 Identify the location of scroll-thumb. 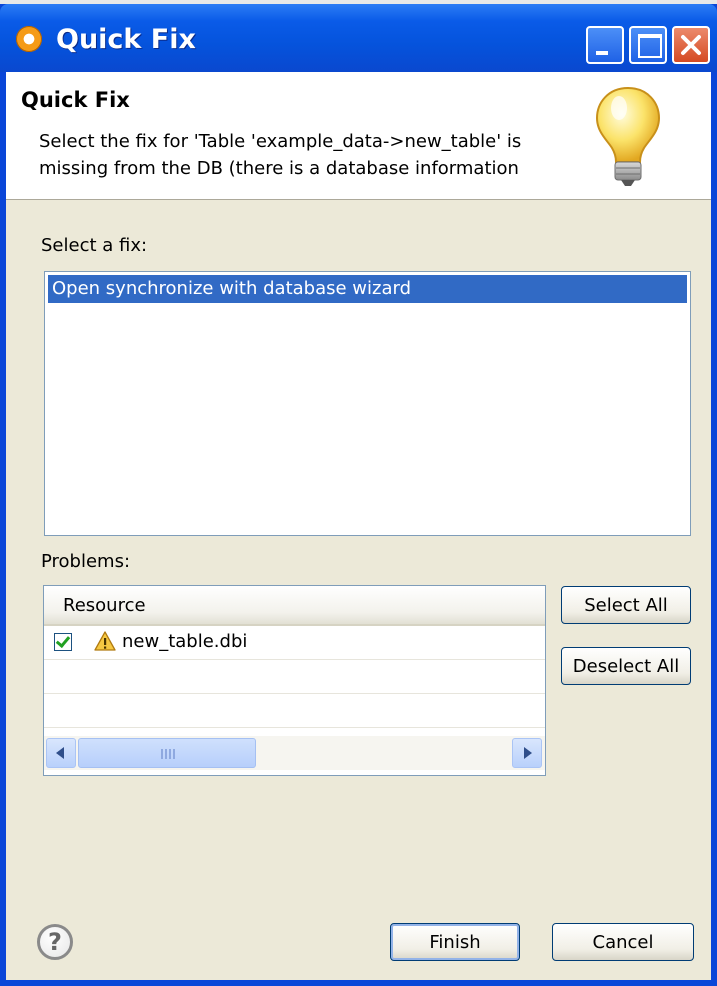
(167, 753).